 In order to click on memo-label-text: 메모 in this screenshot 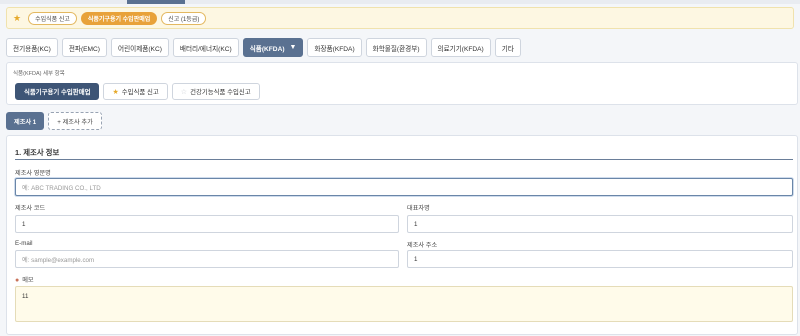, I will do `click(28, 280)`.